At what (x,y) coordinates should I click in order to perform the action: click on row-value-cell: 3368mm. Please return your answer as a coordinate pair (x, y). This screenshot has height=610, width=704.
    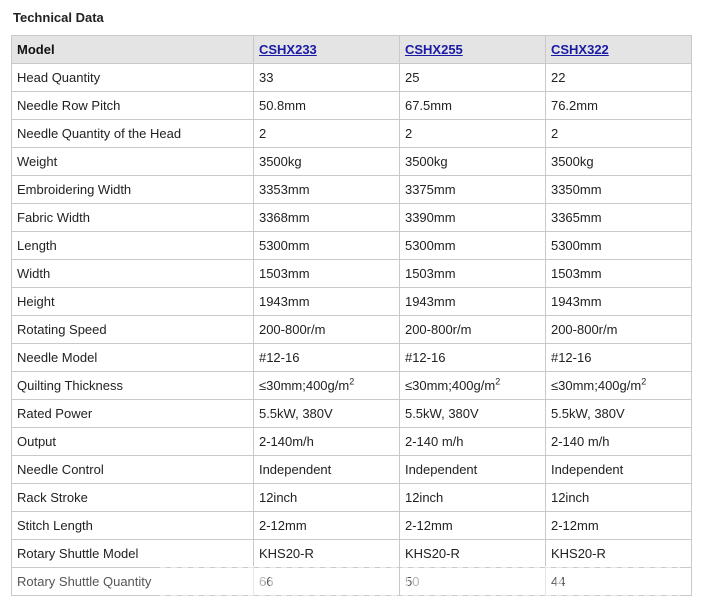
    Looking at the image, I should click on (326, 217).